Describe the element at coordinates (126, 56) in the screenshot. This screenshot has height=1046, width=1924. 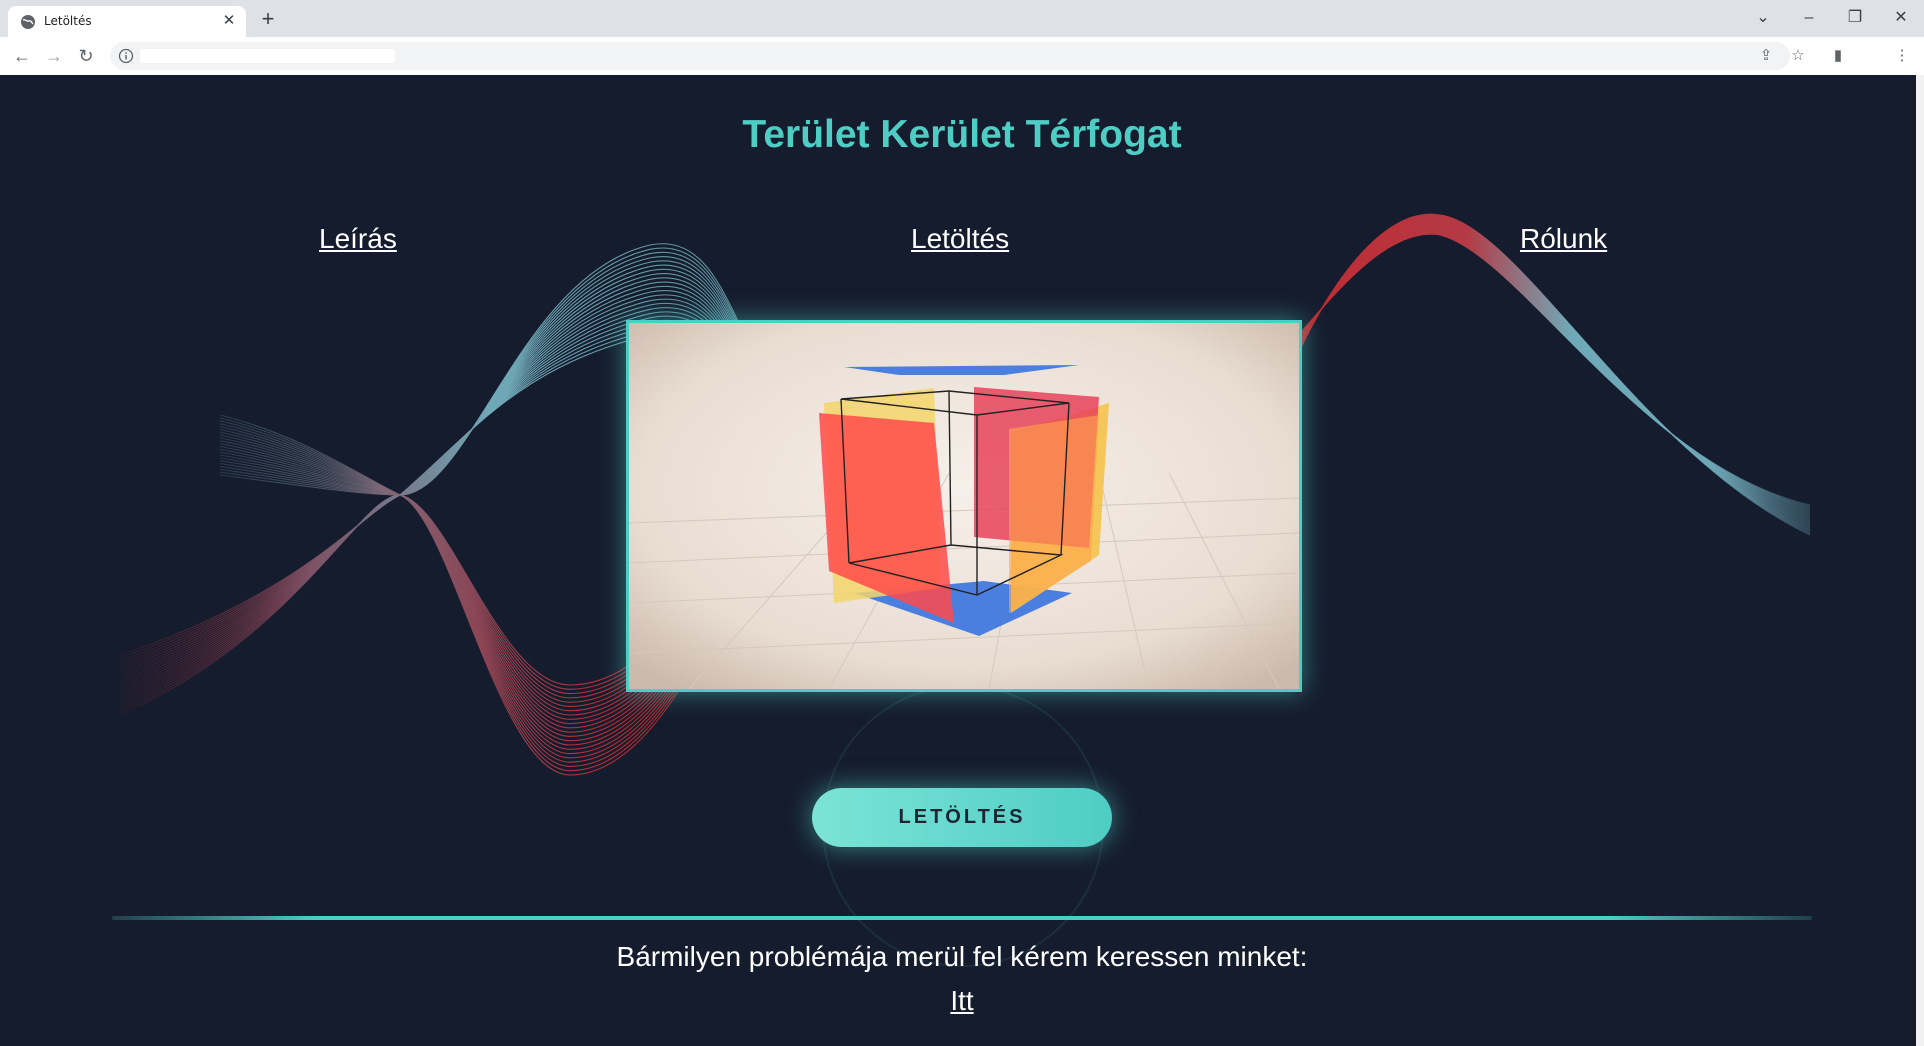
I see `info-icon` at that location.